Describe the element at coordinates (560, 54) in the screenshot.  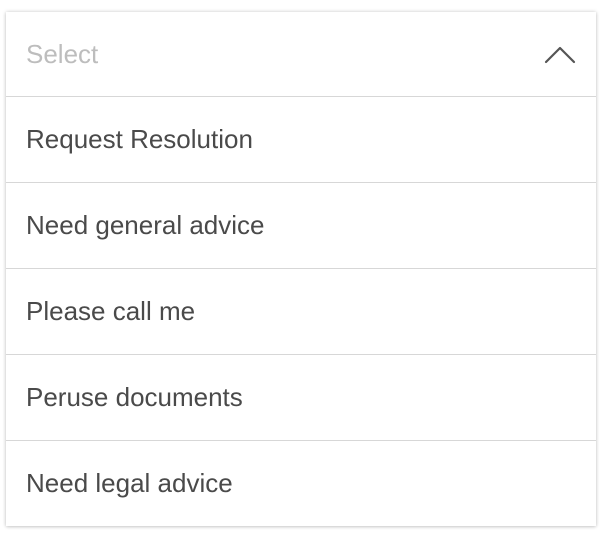
I see `chevron-up-icon` at that location.